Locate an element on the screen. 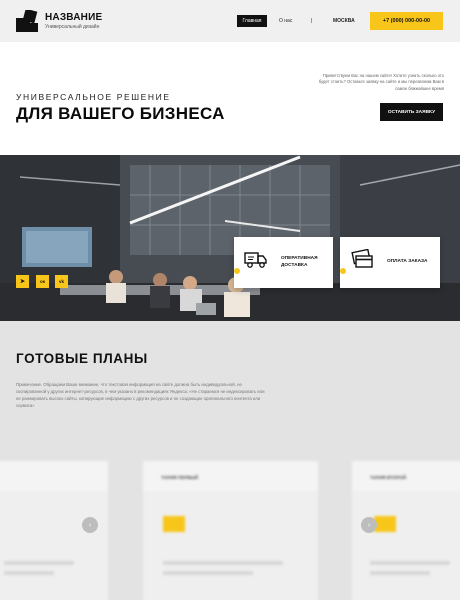  telegram-icon: ➤ is located at coordinates (22, 281).